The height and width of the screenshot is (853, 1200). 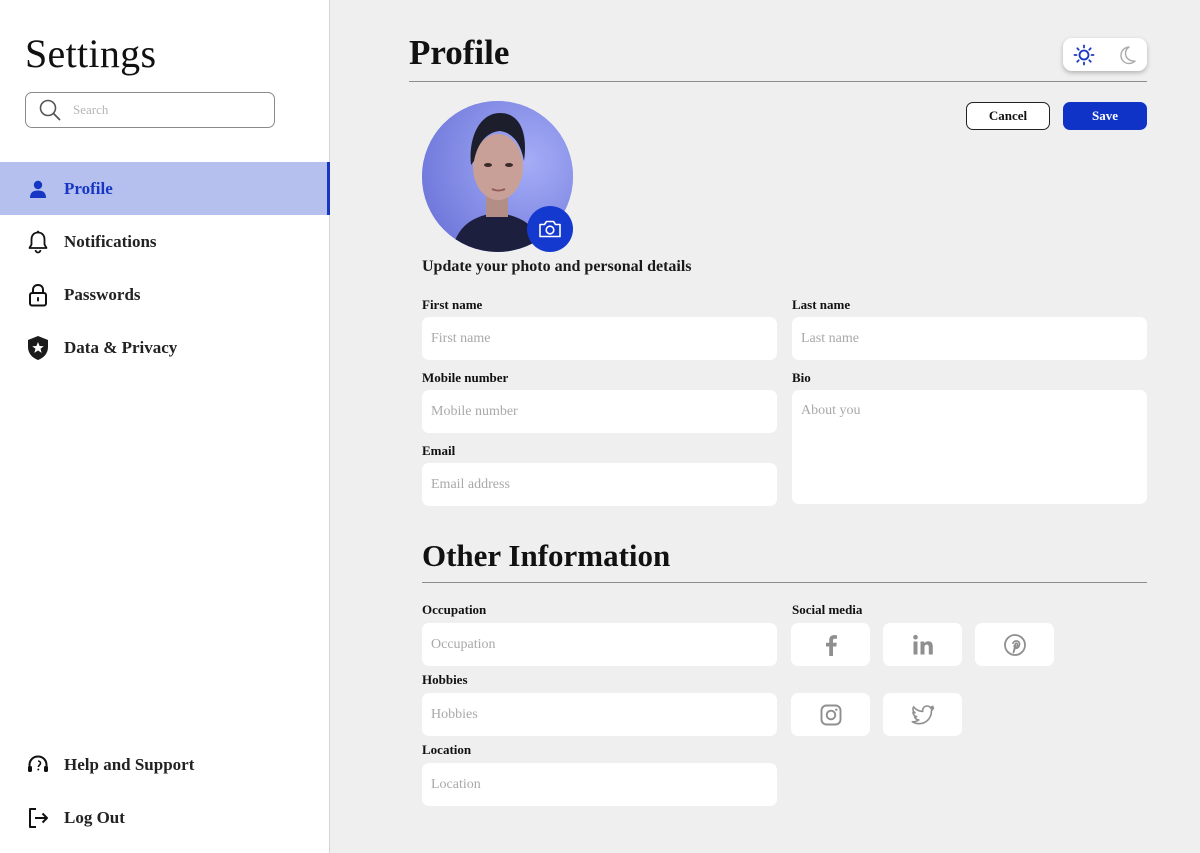 I want to click on sidebar-item-data-privacy: Data & Privacy, so click(x=165, y=347).